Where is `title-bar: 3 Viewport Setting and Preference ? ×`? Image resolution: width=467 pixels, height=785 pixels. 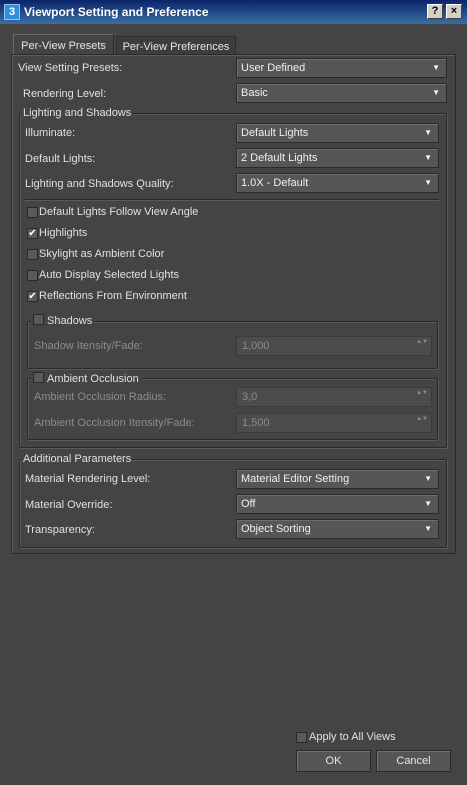
title-bar: 3 Viewport Setting and Preference ? × is located at coordinates (233, 12).